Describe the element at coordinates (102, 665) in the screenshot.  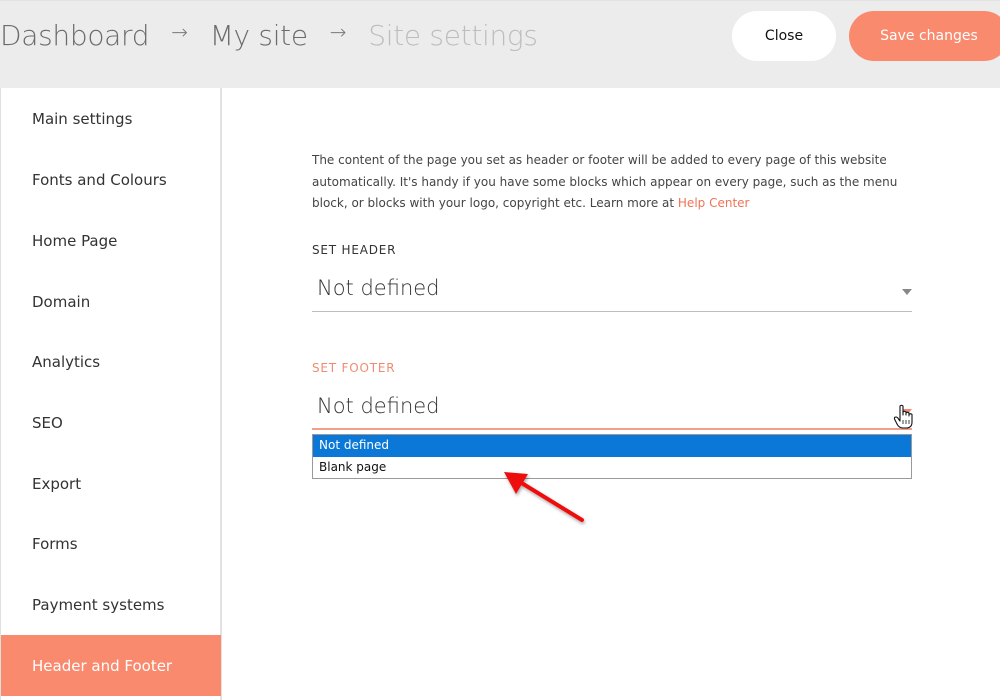
I see `sidebar-item-label: Header and Footer` at that location.